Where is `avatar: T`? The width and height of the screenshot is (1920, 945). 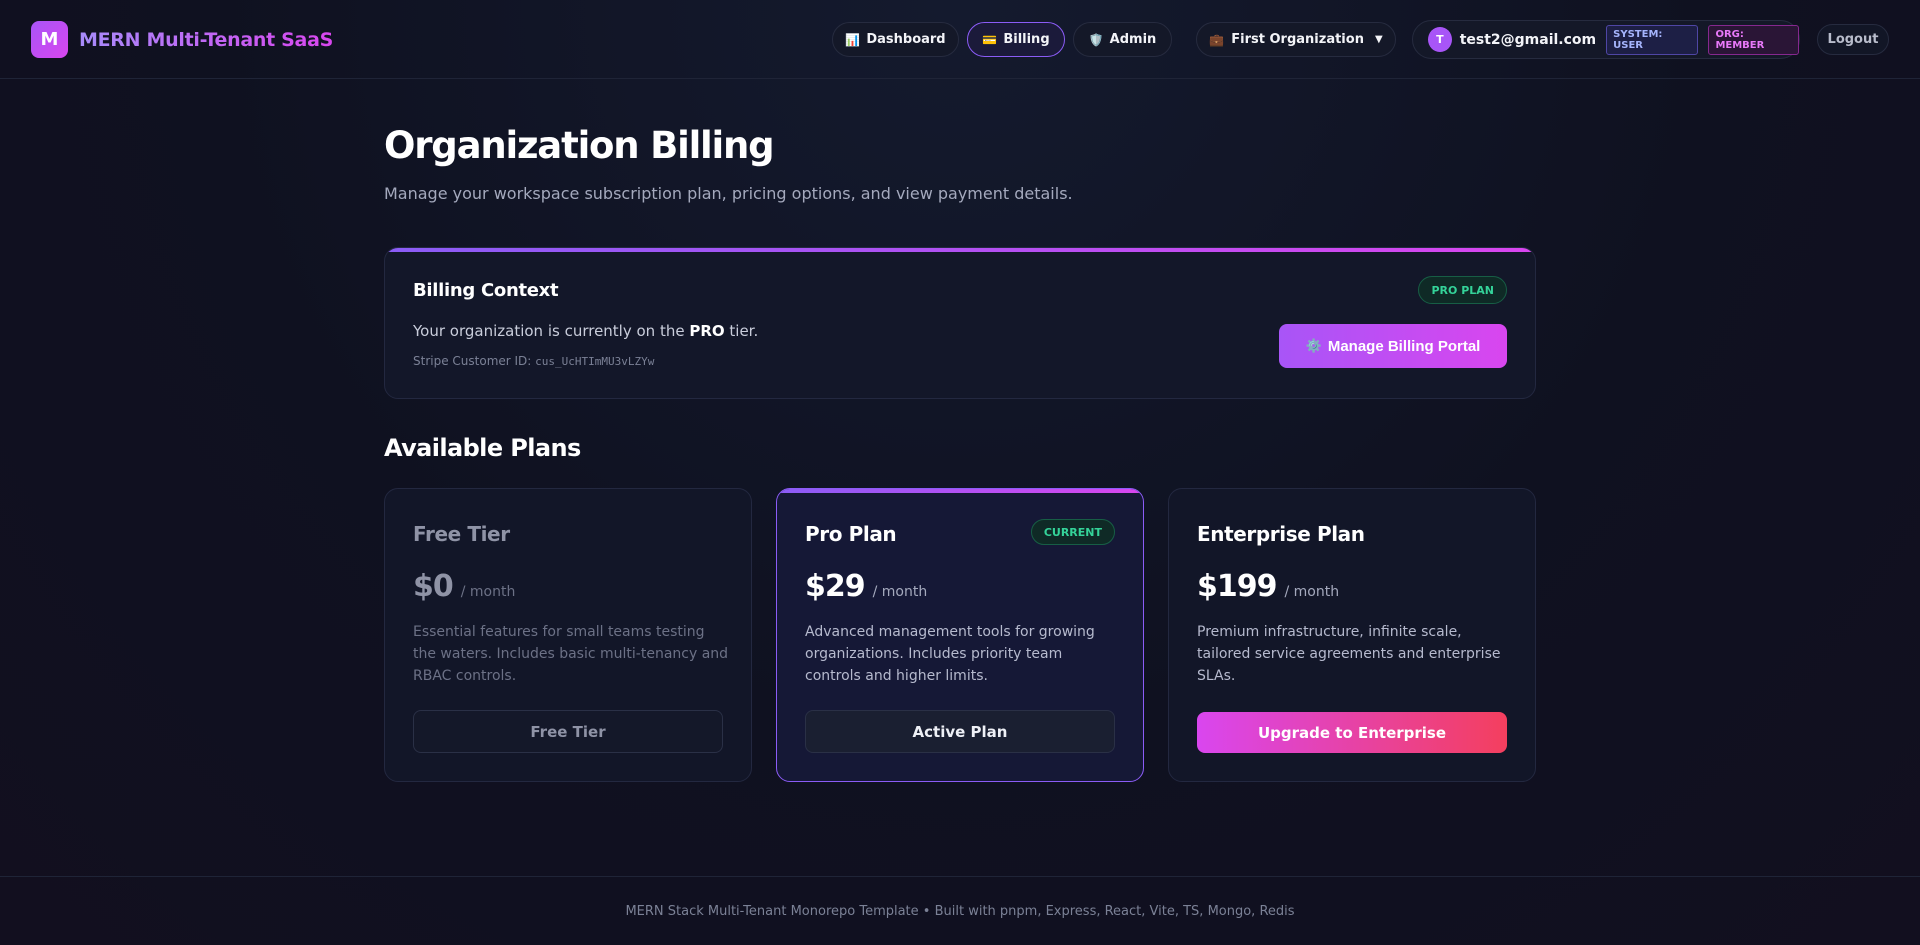 avatar: T is located at coordinates (1440, 39).